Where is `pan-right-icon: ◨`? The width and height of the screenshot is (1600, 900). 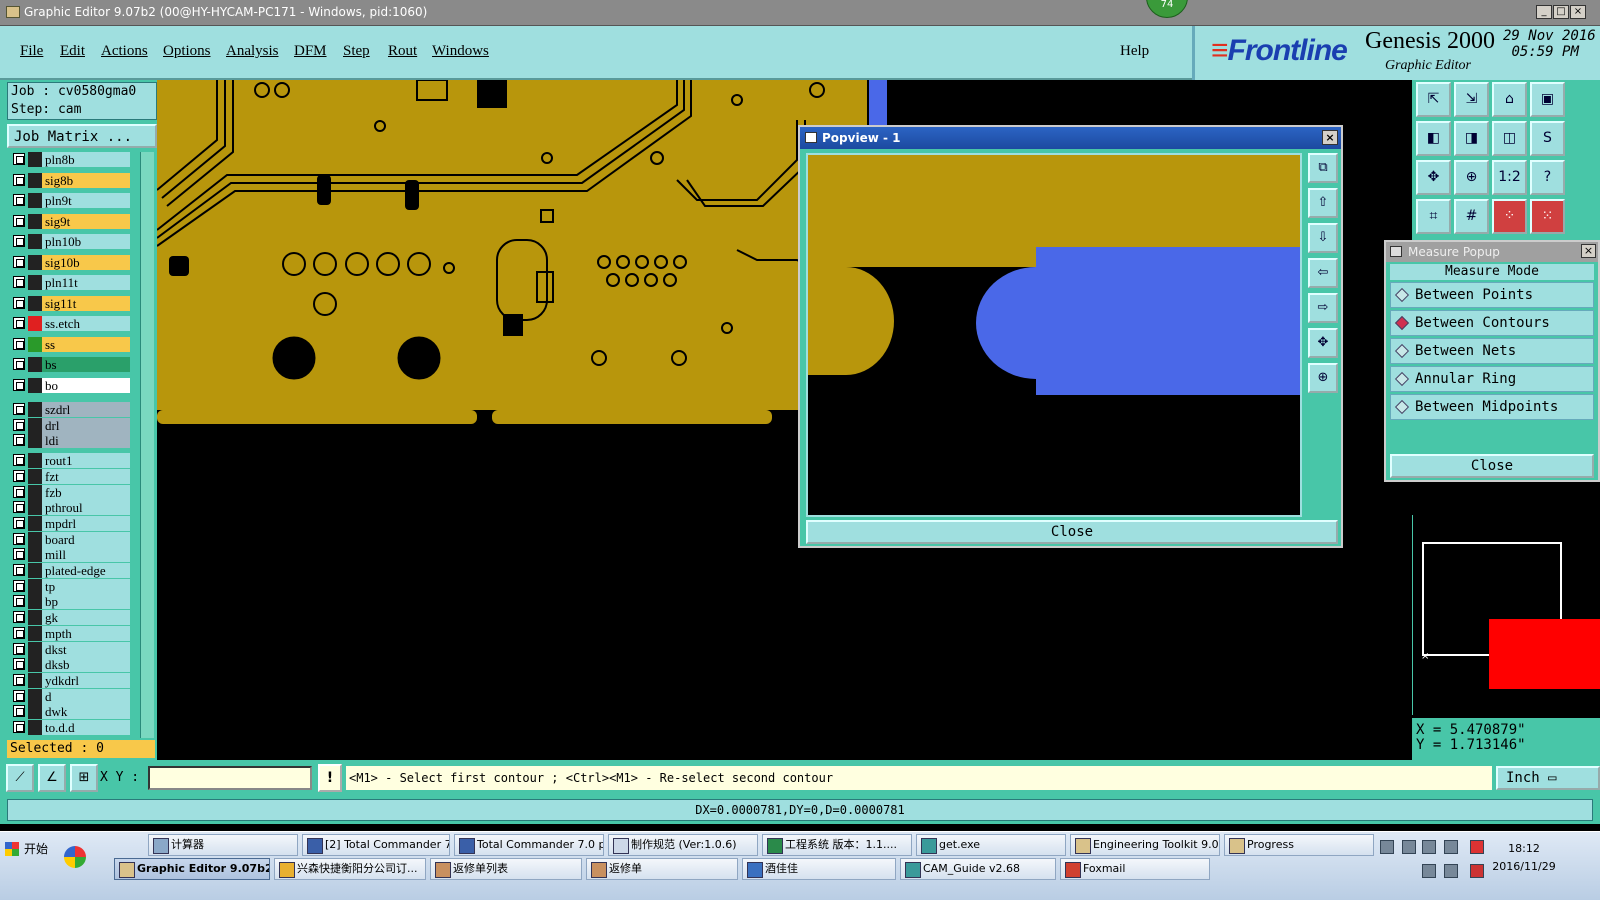 pan-right-icon: ◨ is located at coordinates (1471, 138).